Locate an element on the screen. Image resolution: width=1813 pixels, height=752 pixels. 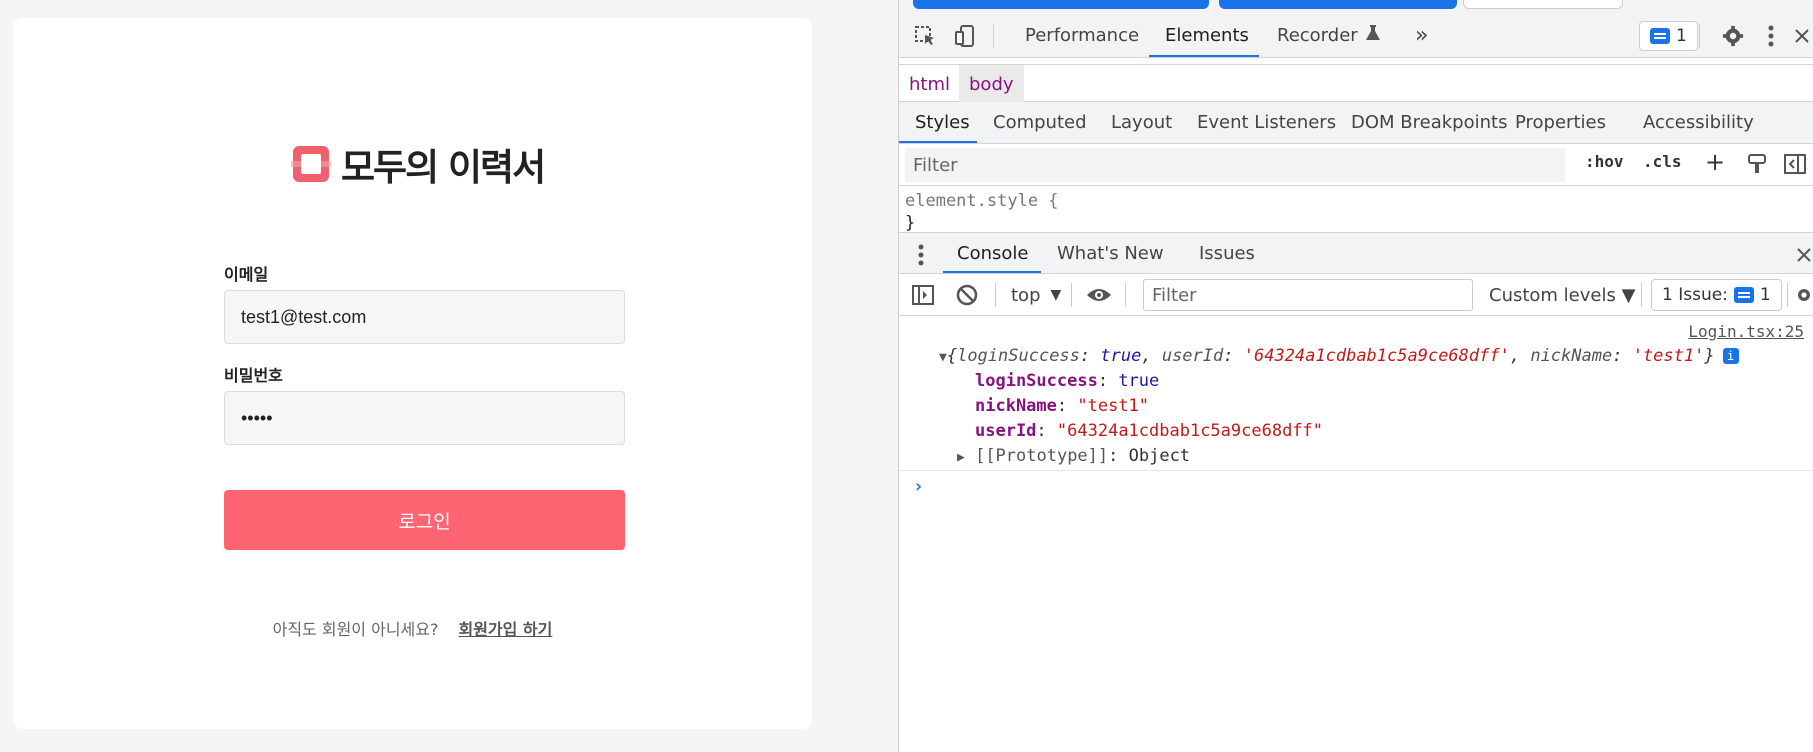
inspect-element-icon is located at coordinates (925, 36).